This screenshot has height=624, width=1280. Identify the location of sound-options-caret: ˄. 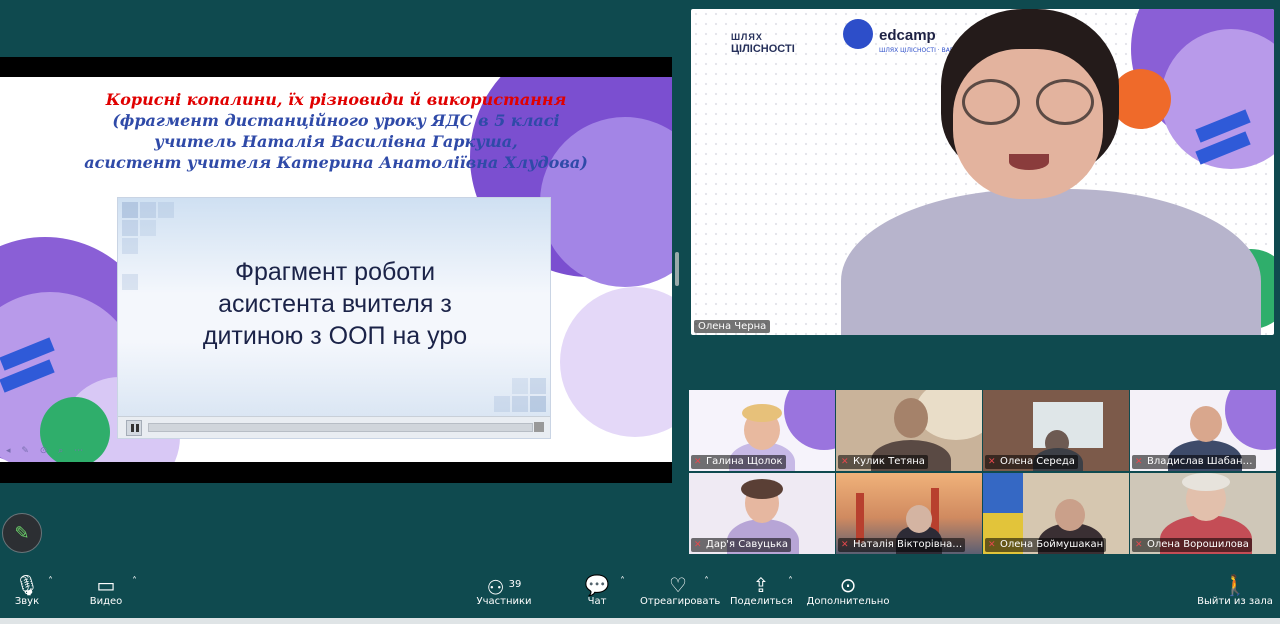
(50, 581).